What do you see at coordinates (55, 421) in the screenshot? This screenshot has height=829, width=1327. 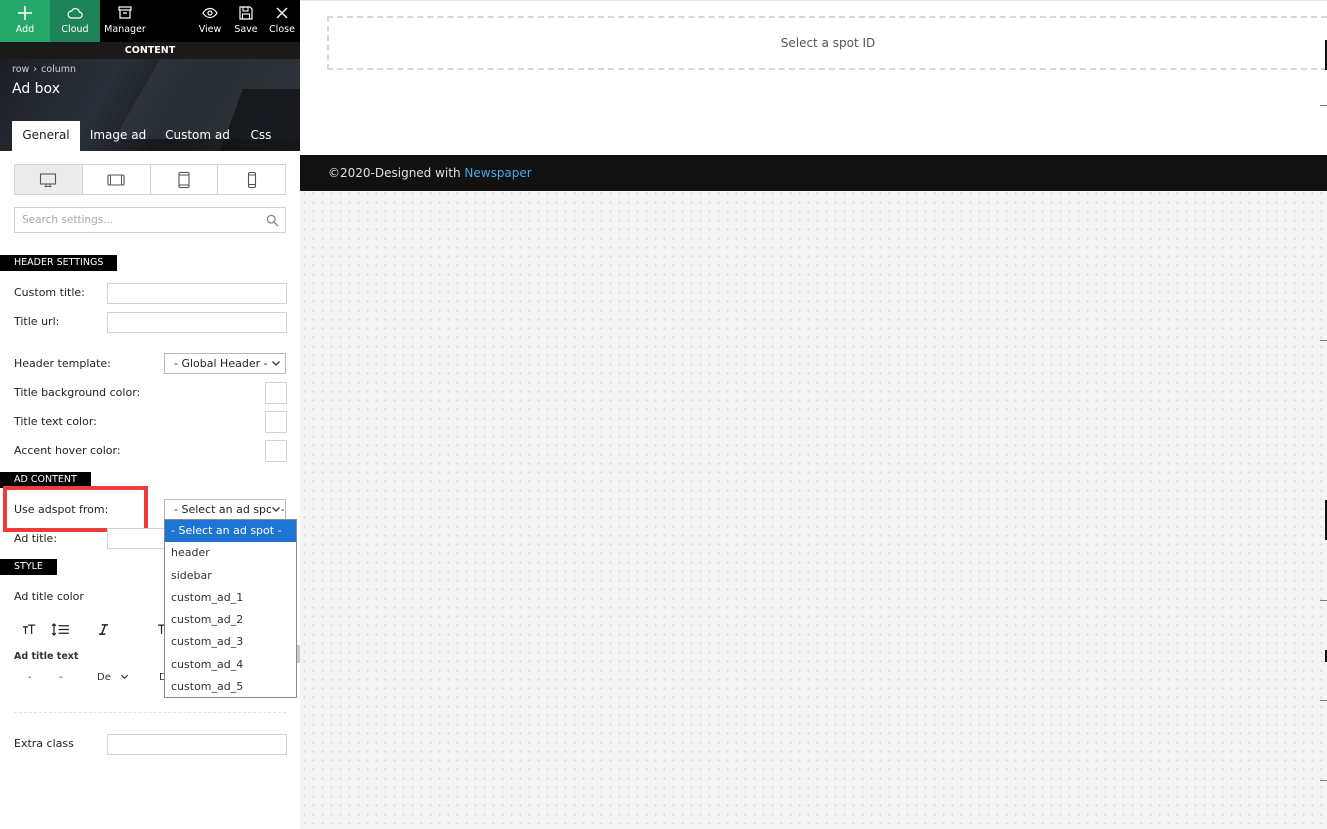 I see `title-text-color-label: Title text color:` at bounding box center [55, 421].